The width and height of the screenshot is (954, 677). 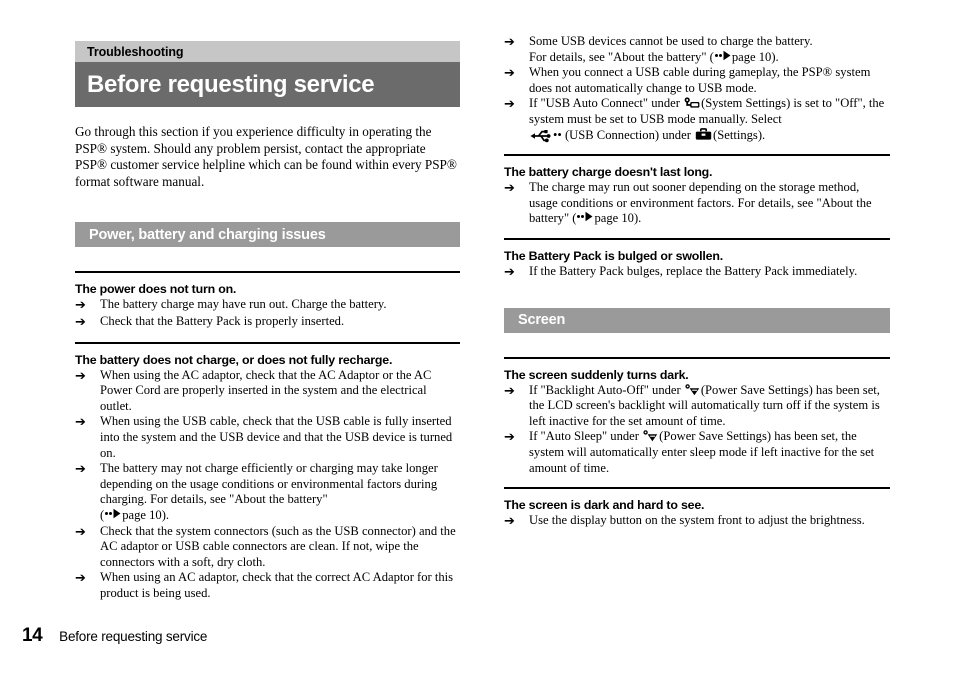 What do you see at coordinates (207, 234) in the screenshot?
I see `section-label-power: Power, battery and charging issues` at bounding box center [207, 234].